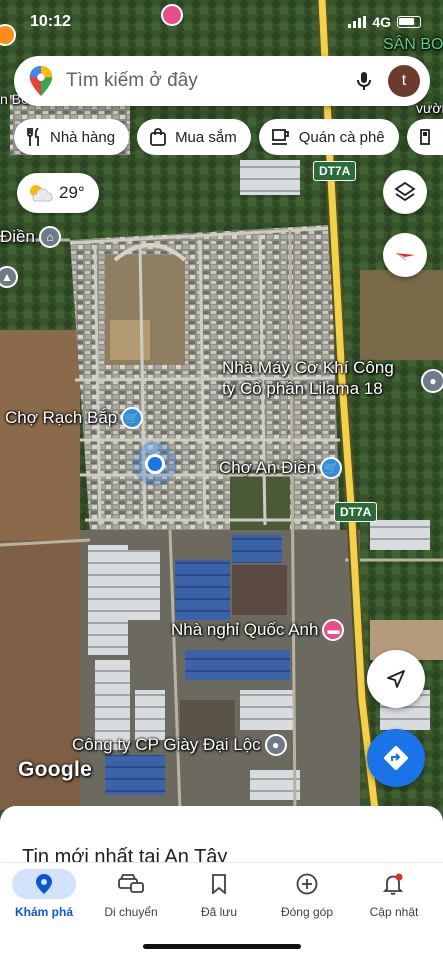  I want to click on search-bar: Tìm kiếm ở đây t, so click(222, 81).